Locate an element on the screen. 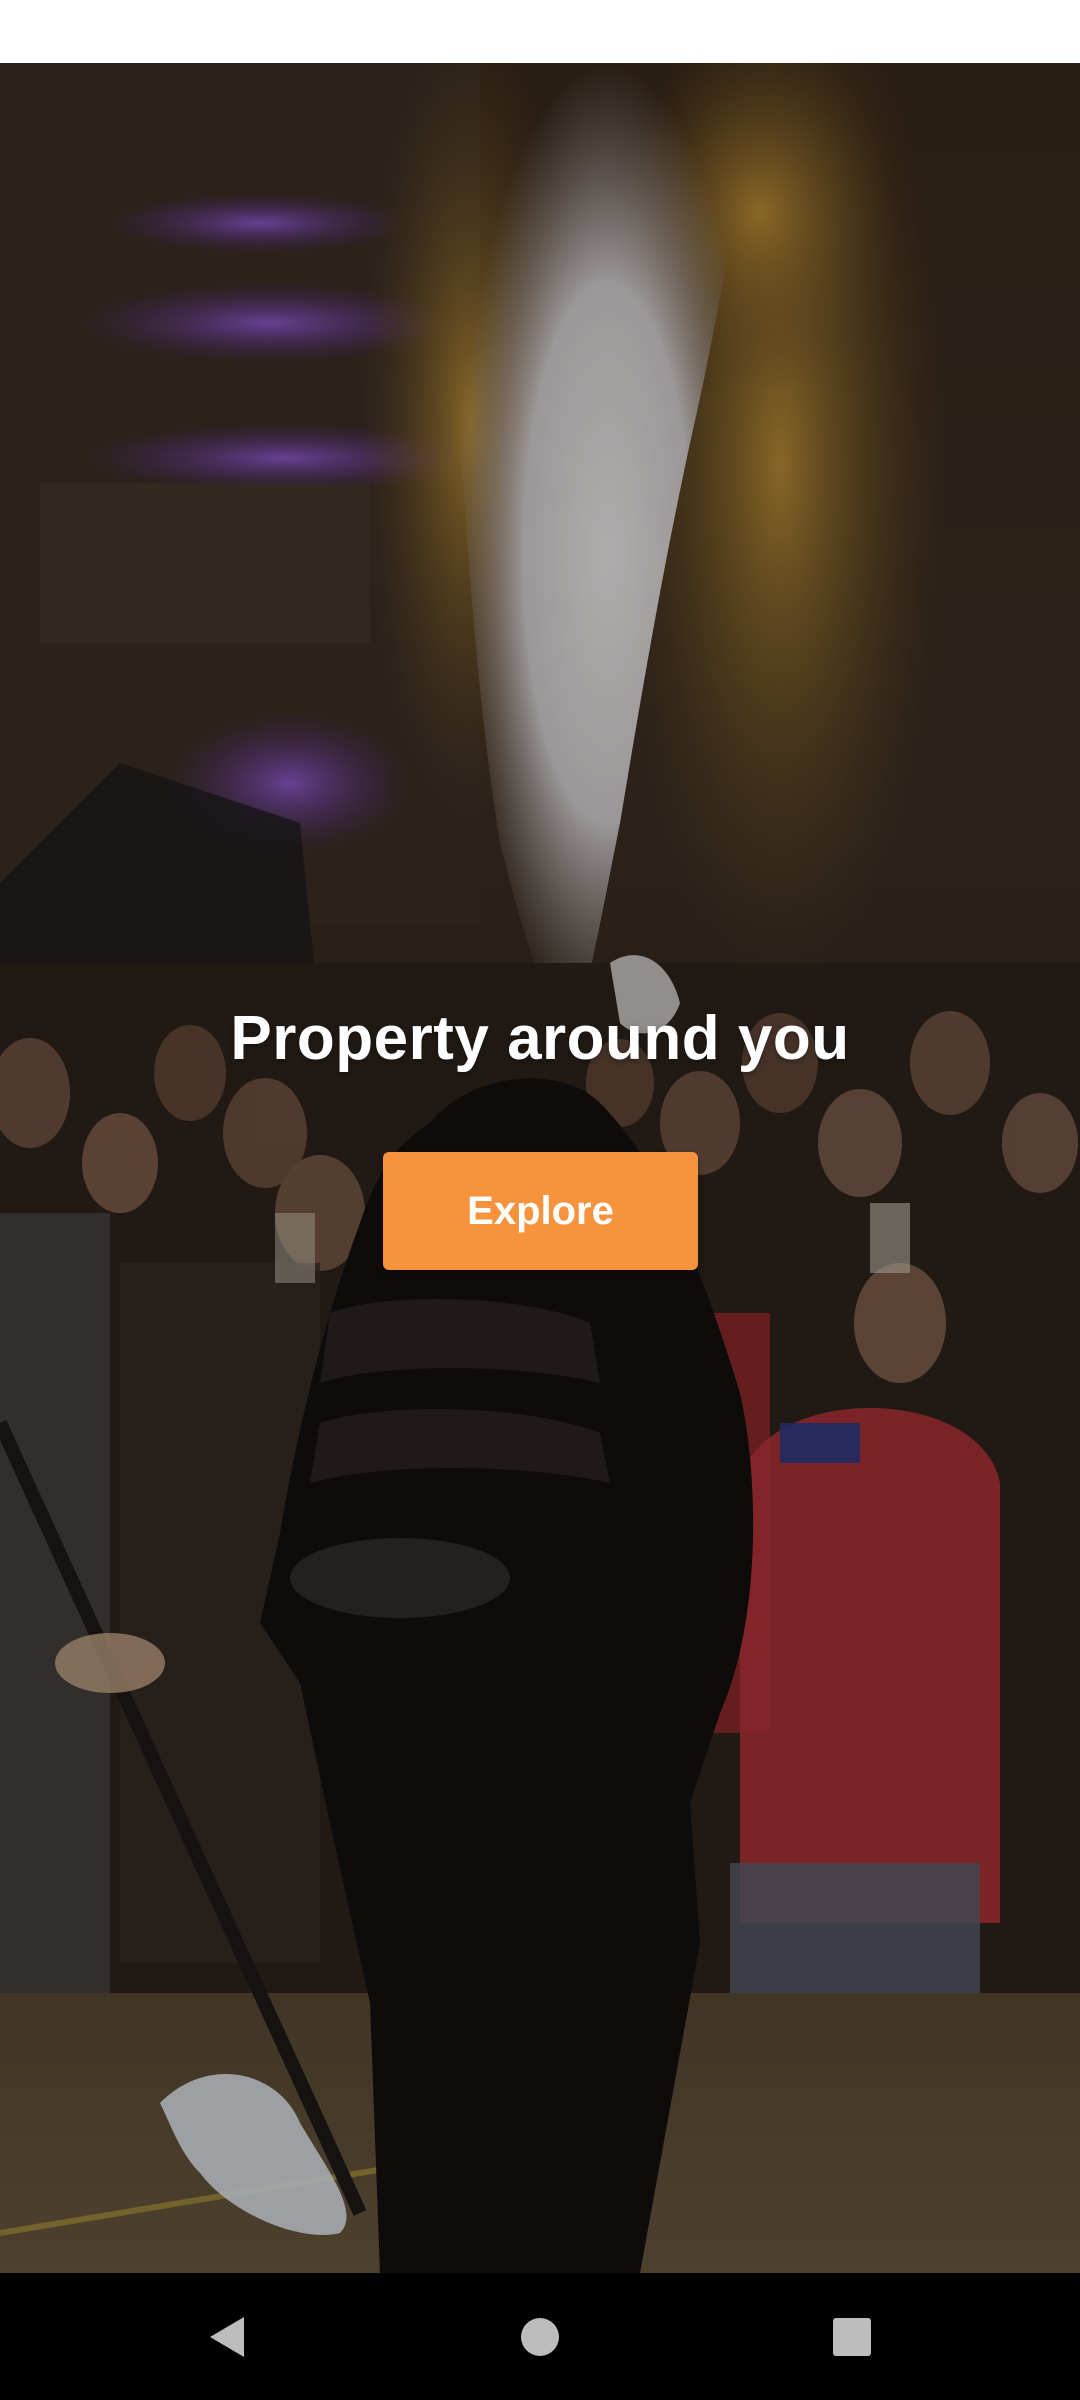 Image resolution: width=1080 pixels, height=2400 pixels. recents-icon is located at coordinates (852, 2336).